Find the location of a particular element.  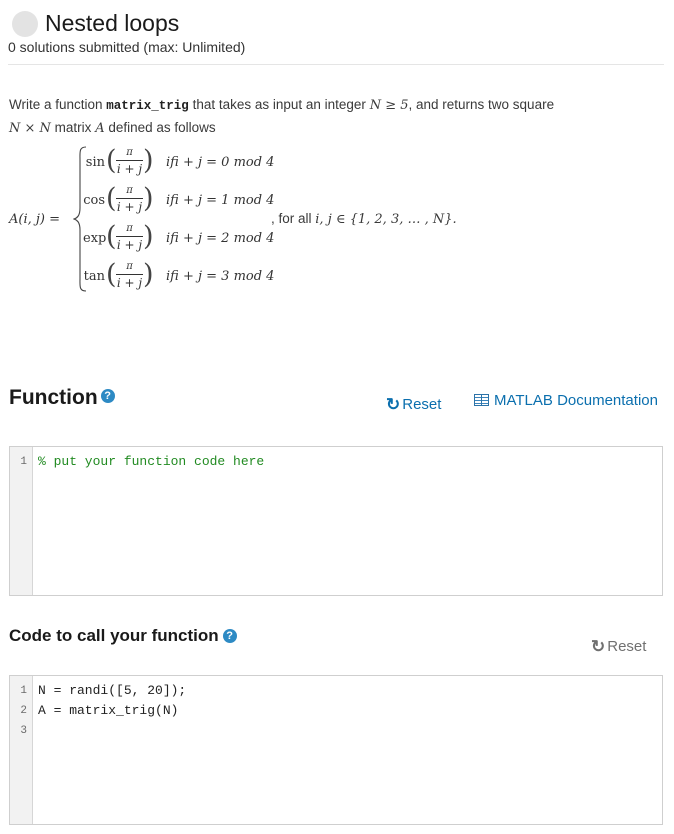

case-condition: ifi + j = 1 mod 4 is located at coordinates (220, 200).